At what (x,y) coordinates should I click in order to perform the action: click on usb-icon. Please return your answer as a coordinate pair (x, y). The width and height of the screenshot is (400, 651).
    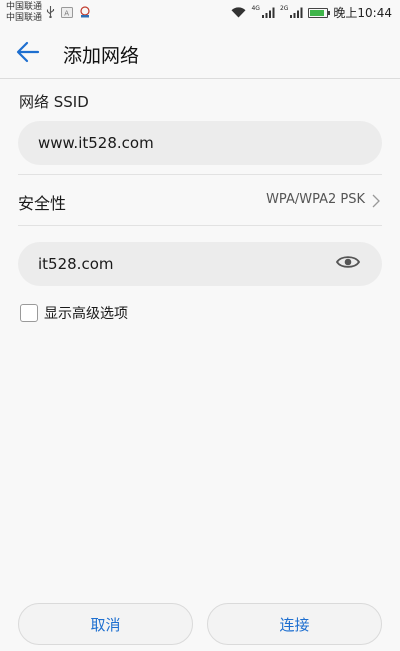
    Looking at the image, I should click on (50, 12).